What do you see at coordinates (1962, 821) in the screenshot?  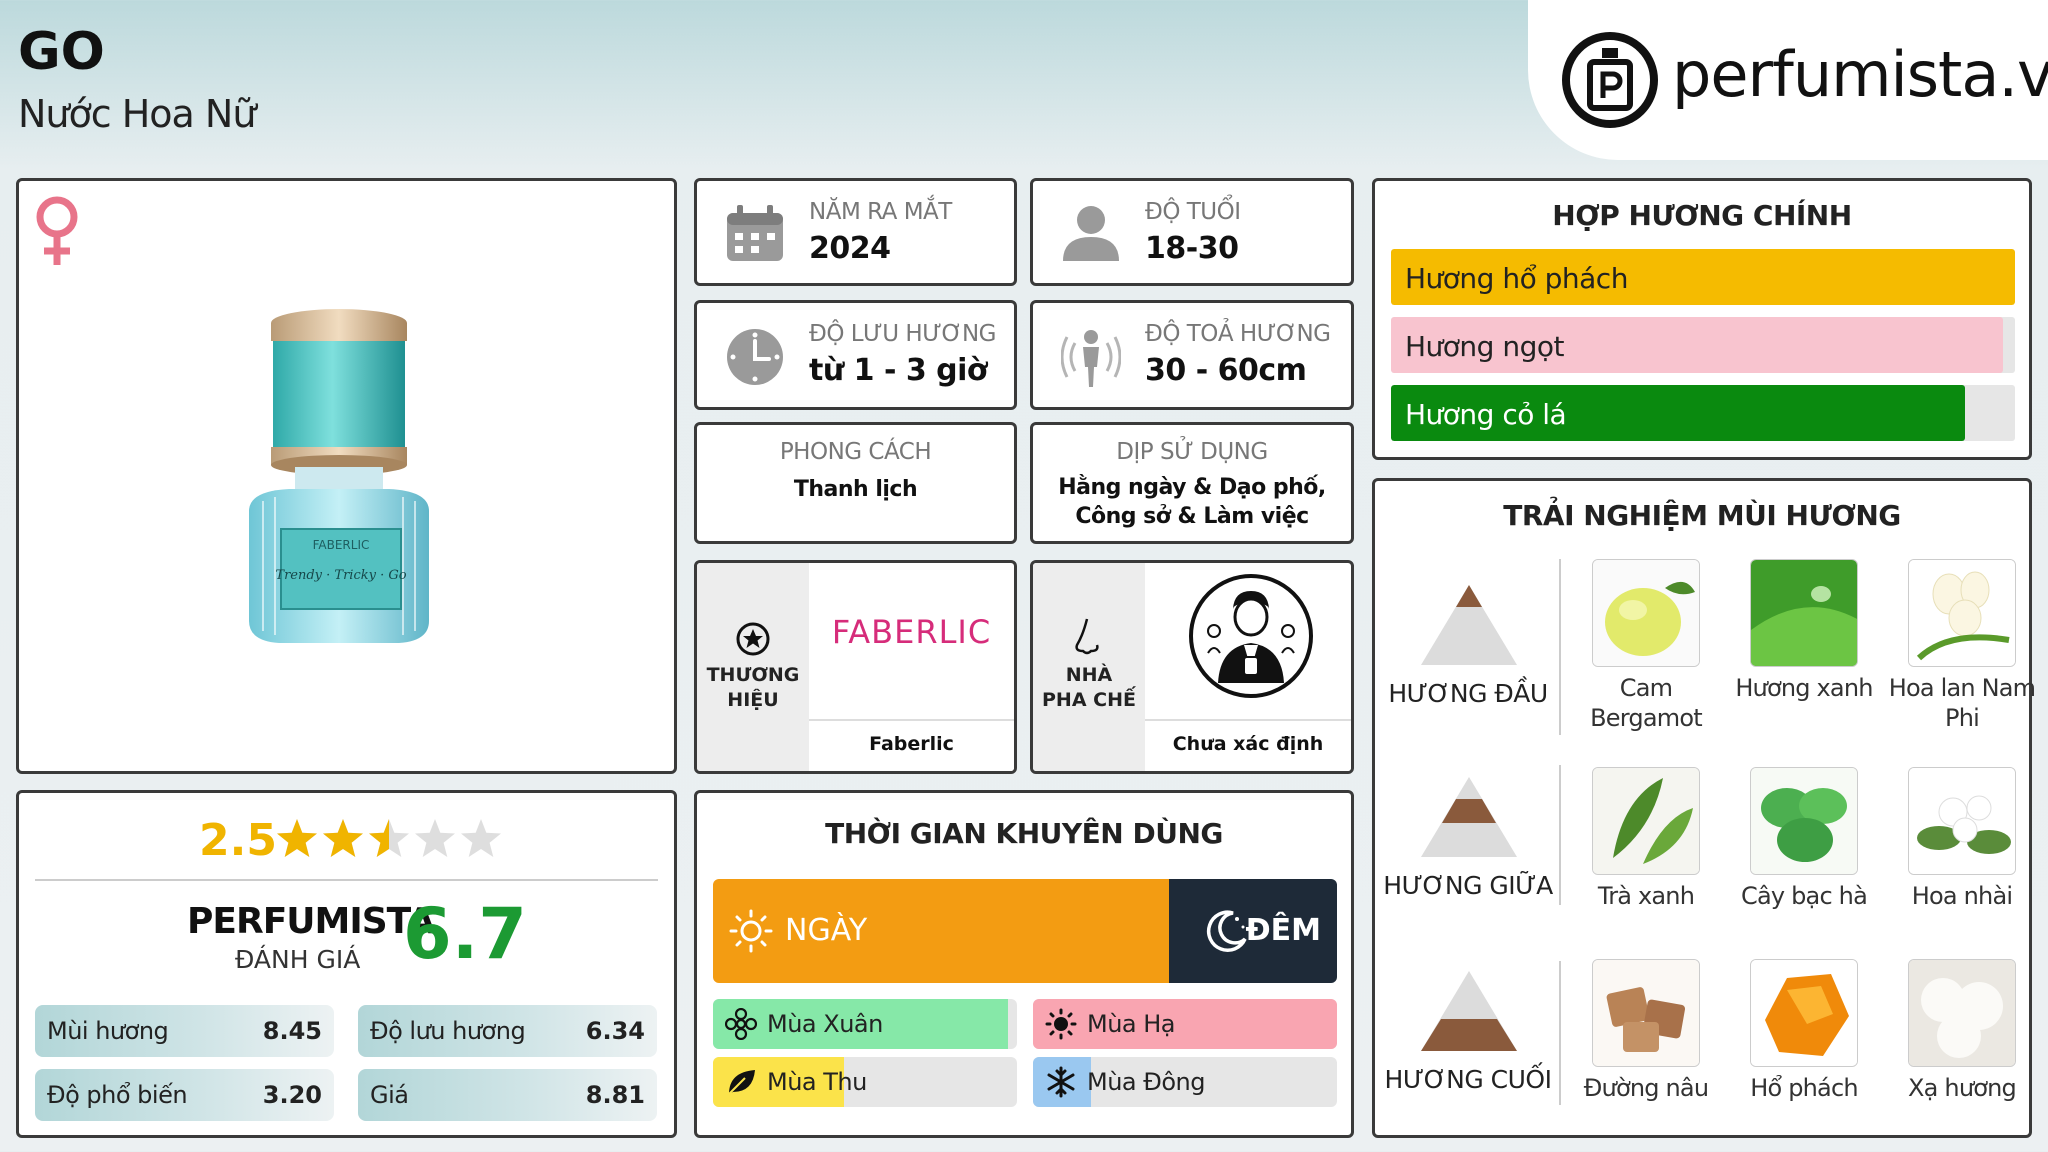 I see `note-image-jasmine` at bounding box center [1962, 821].